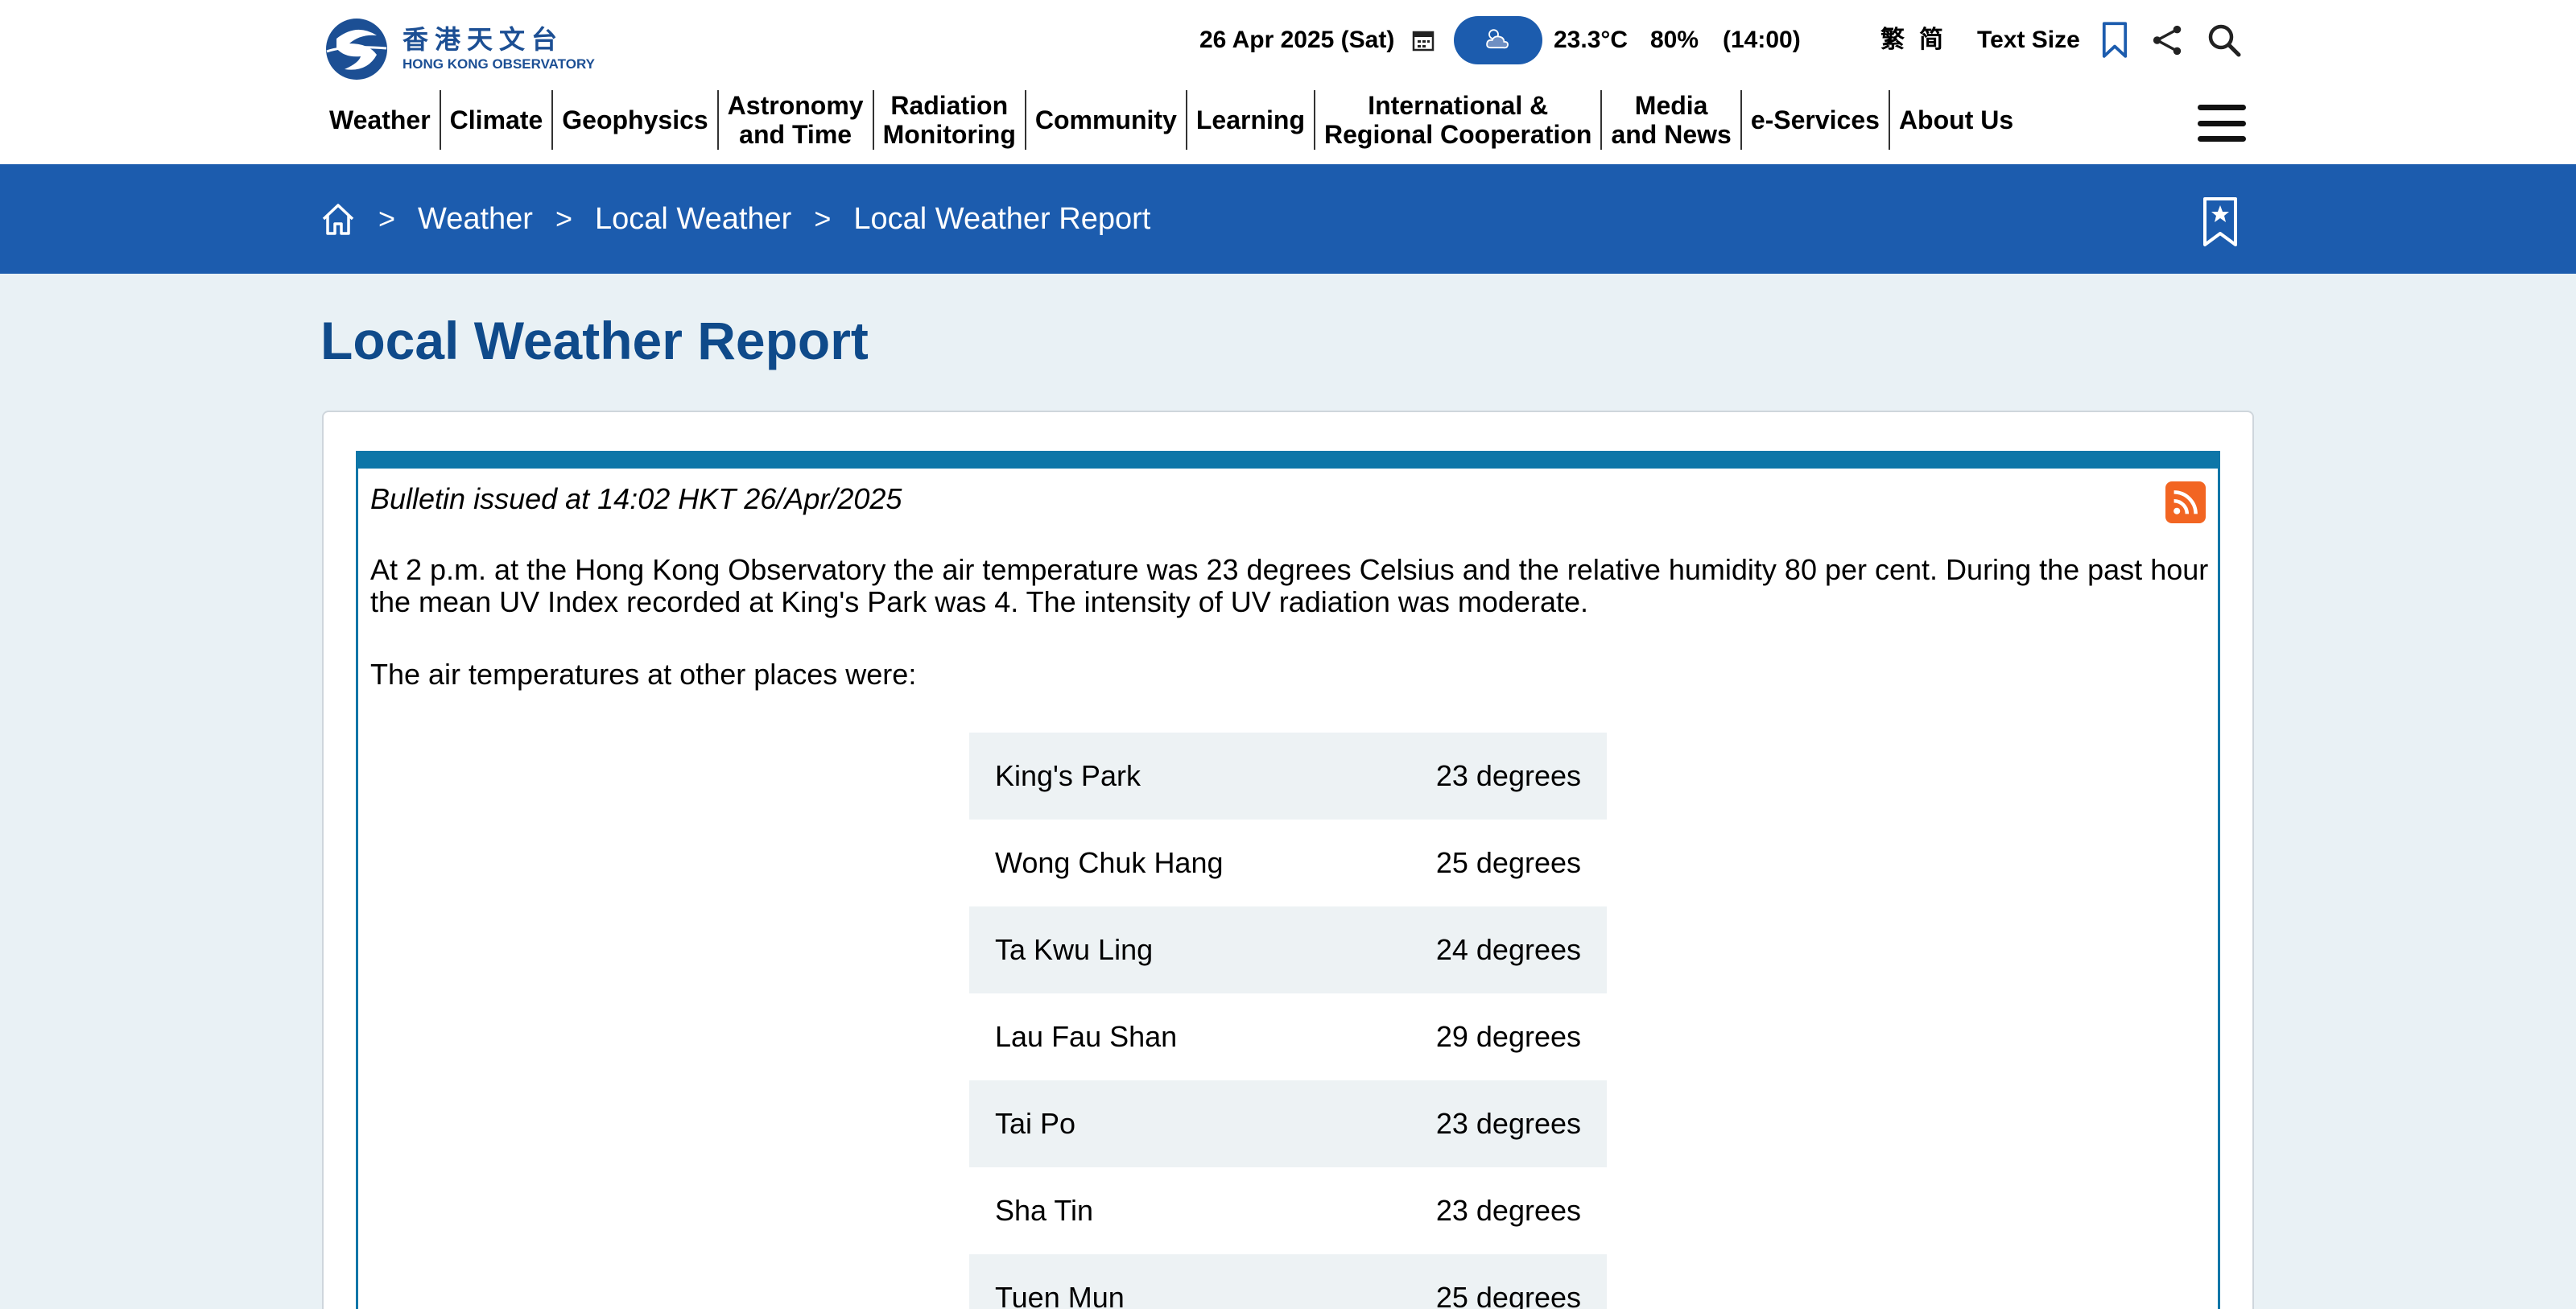  What do you see at coordinates (1086, 1036) in the screenshot?
I see `station-name: Lau Fau Shan` at bounding box center [1086, 1036].